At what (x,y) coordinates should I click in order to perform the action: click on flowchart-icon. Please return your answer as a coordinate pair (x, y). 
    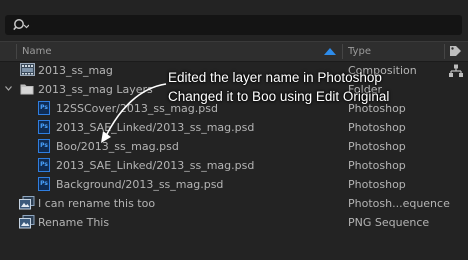
    Looking at the image, I should click on (456, 71).